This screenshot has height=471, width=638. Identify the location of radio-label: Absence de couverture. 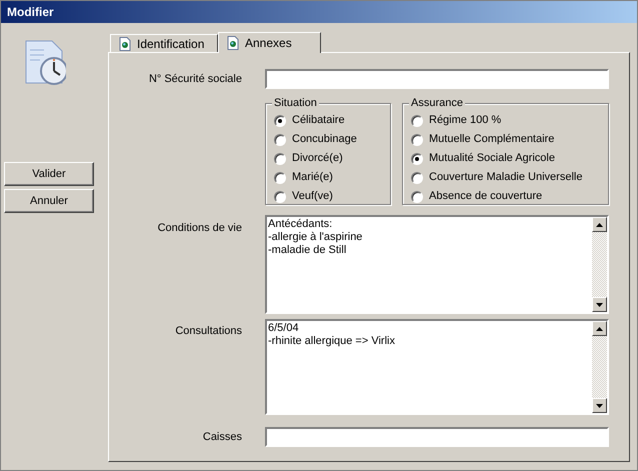
(485, 196).